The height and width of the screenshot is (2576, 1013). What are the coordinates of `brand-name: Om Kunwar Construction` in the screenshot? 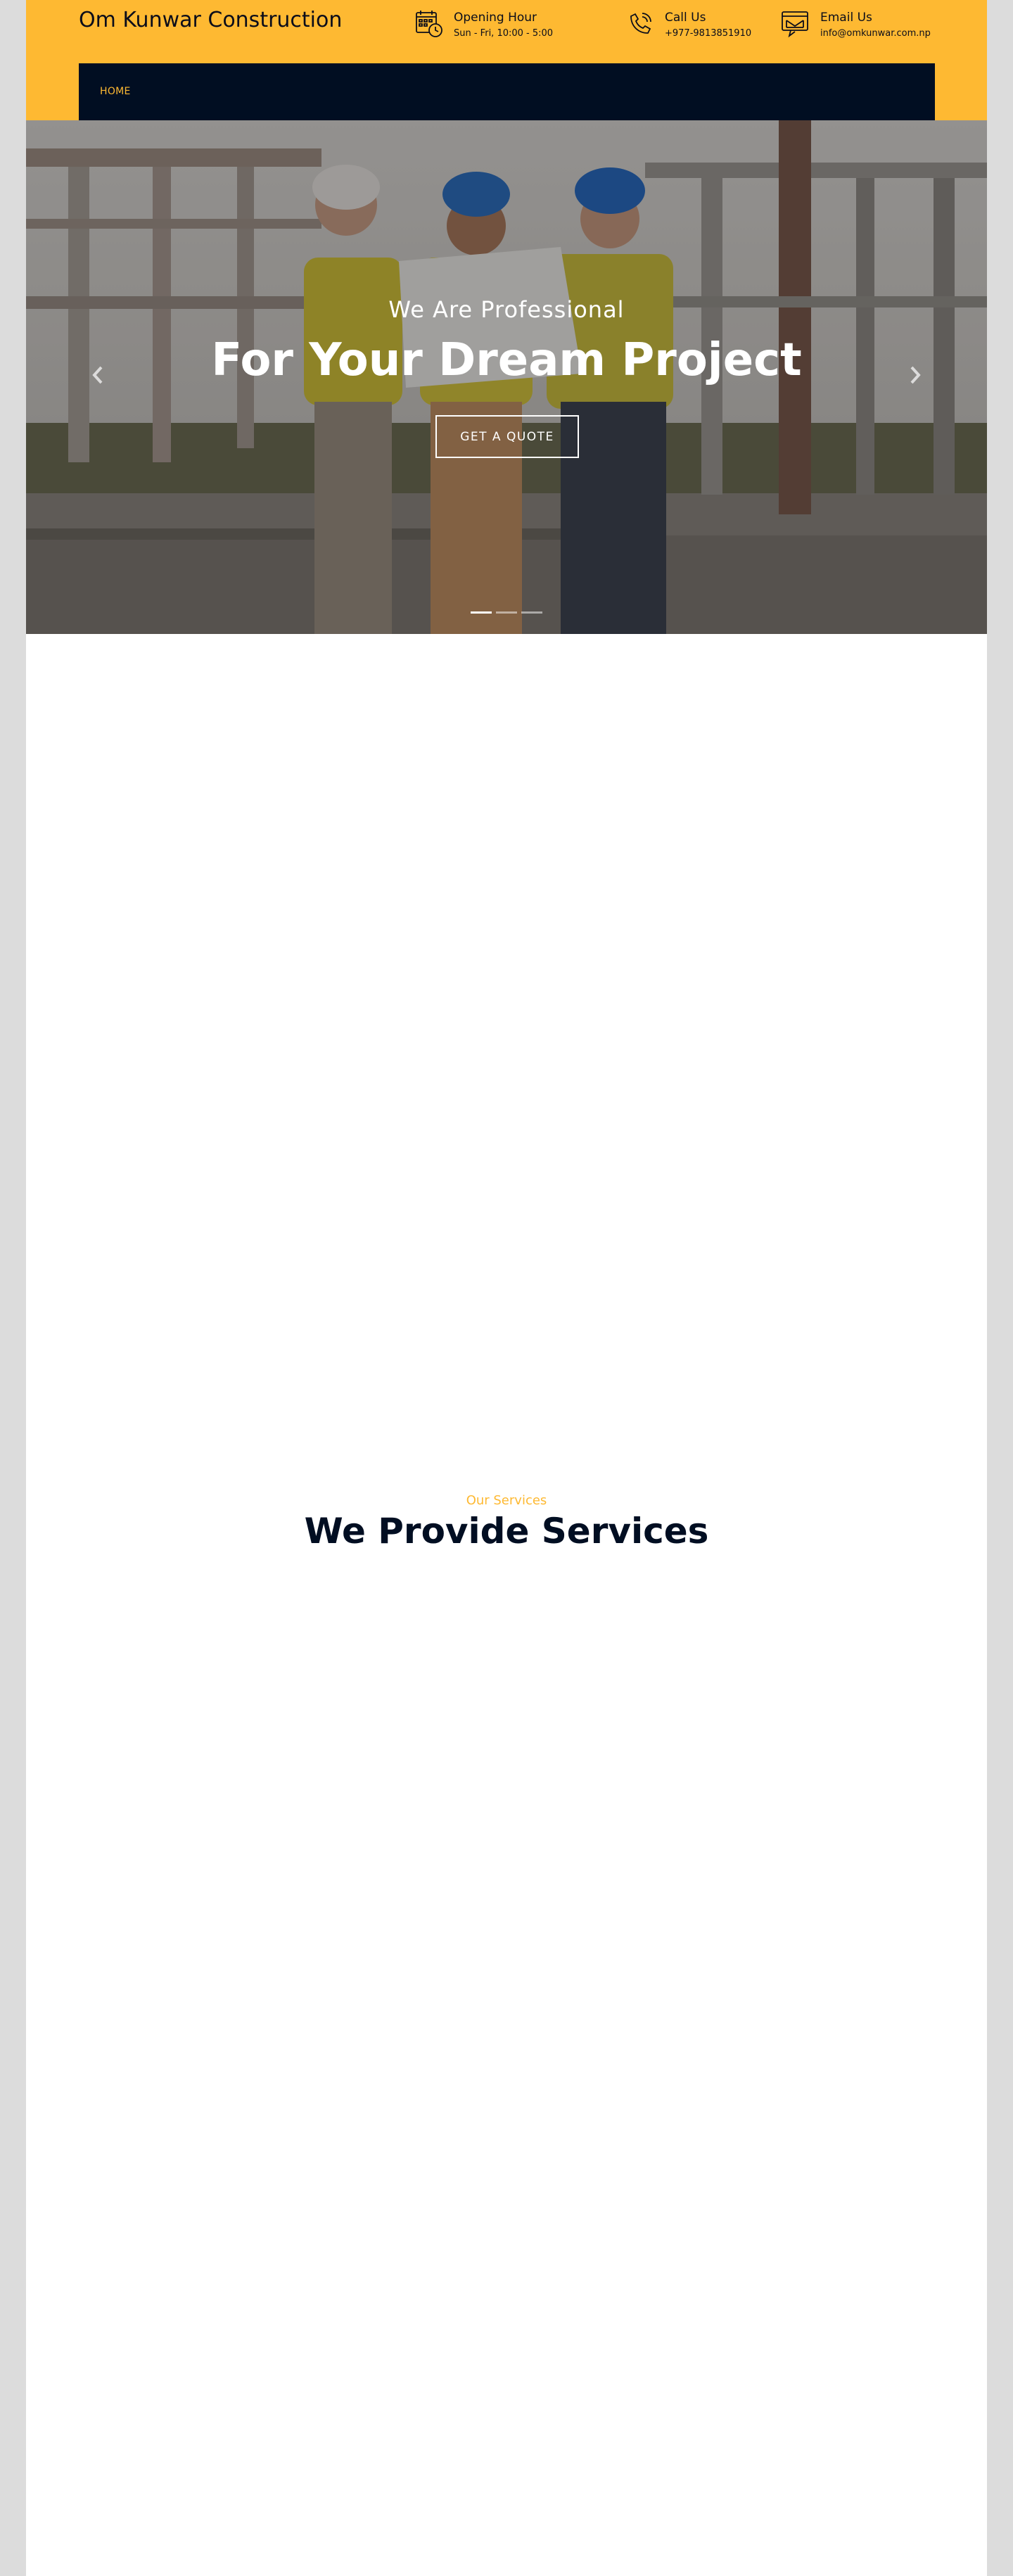 It's located at (210, 20).